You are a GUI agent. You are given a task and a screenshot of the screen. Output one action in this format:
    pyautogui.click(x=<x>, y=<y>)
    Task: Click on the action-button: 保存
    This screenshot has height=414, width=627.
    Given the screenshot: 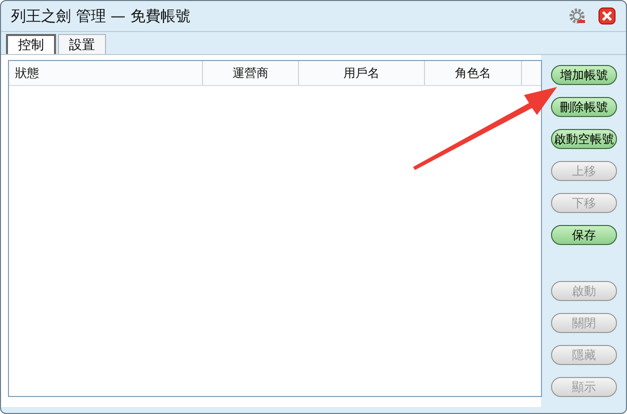 What is the action you would take?
    pyautogui.click(x=584, y=235)
    